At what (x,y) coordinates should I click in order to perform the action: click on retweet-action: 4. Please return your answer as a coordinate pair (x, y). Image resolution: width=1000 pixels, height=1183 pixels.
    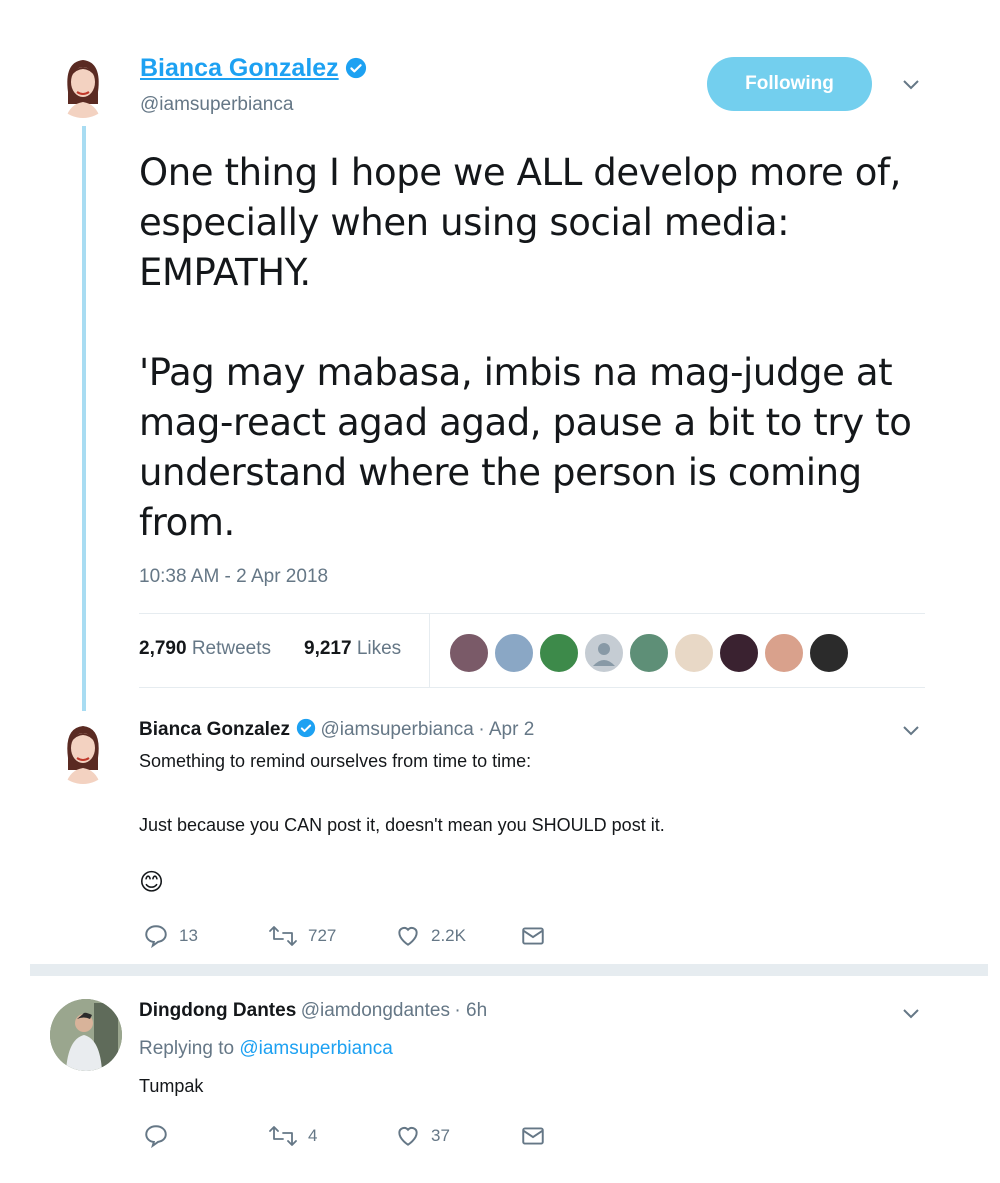
    Looking at the image, I should click on (292, 1136).